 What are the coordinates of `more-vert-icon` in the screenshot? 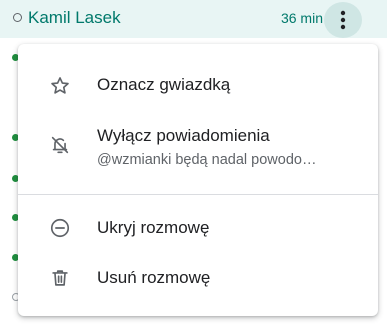 It's located at (343, 20).